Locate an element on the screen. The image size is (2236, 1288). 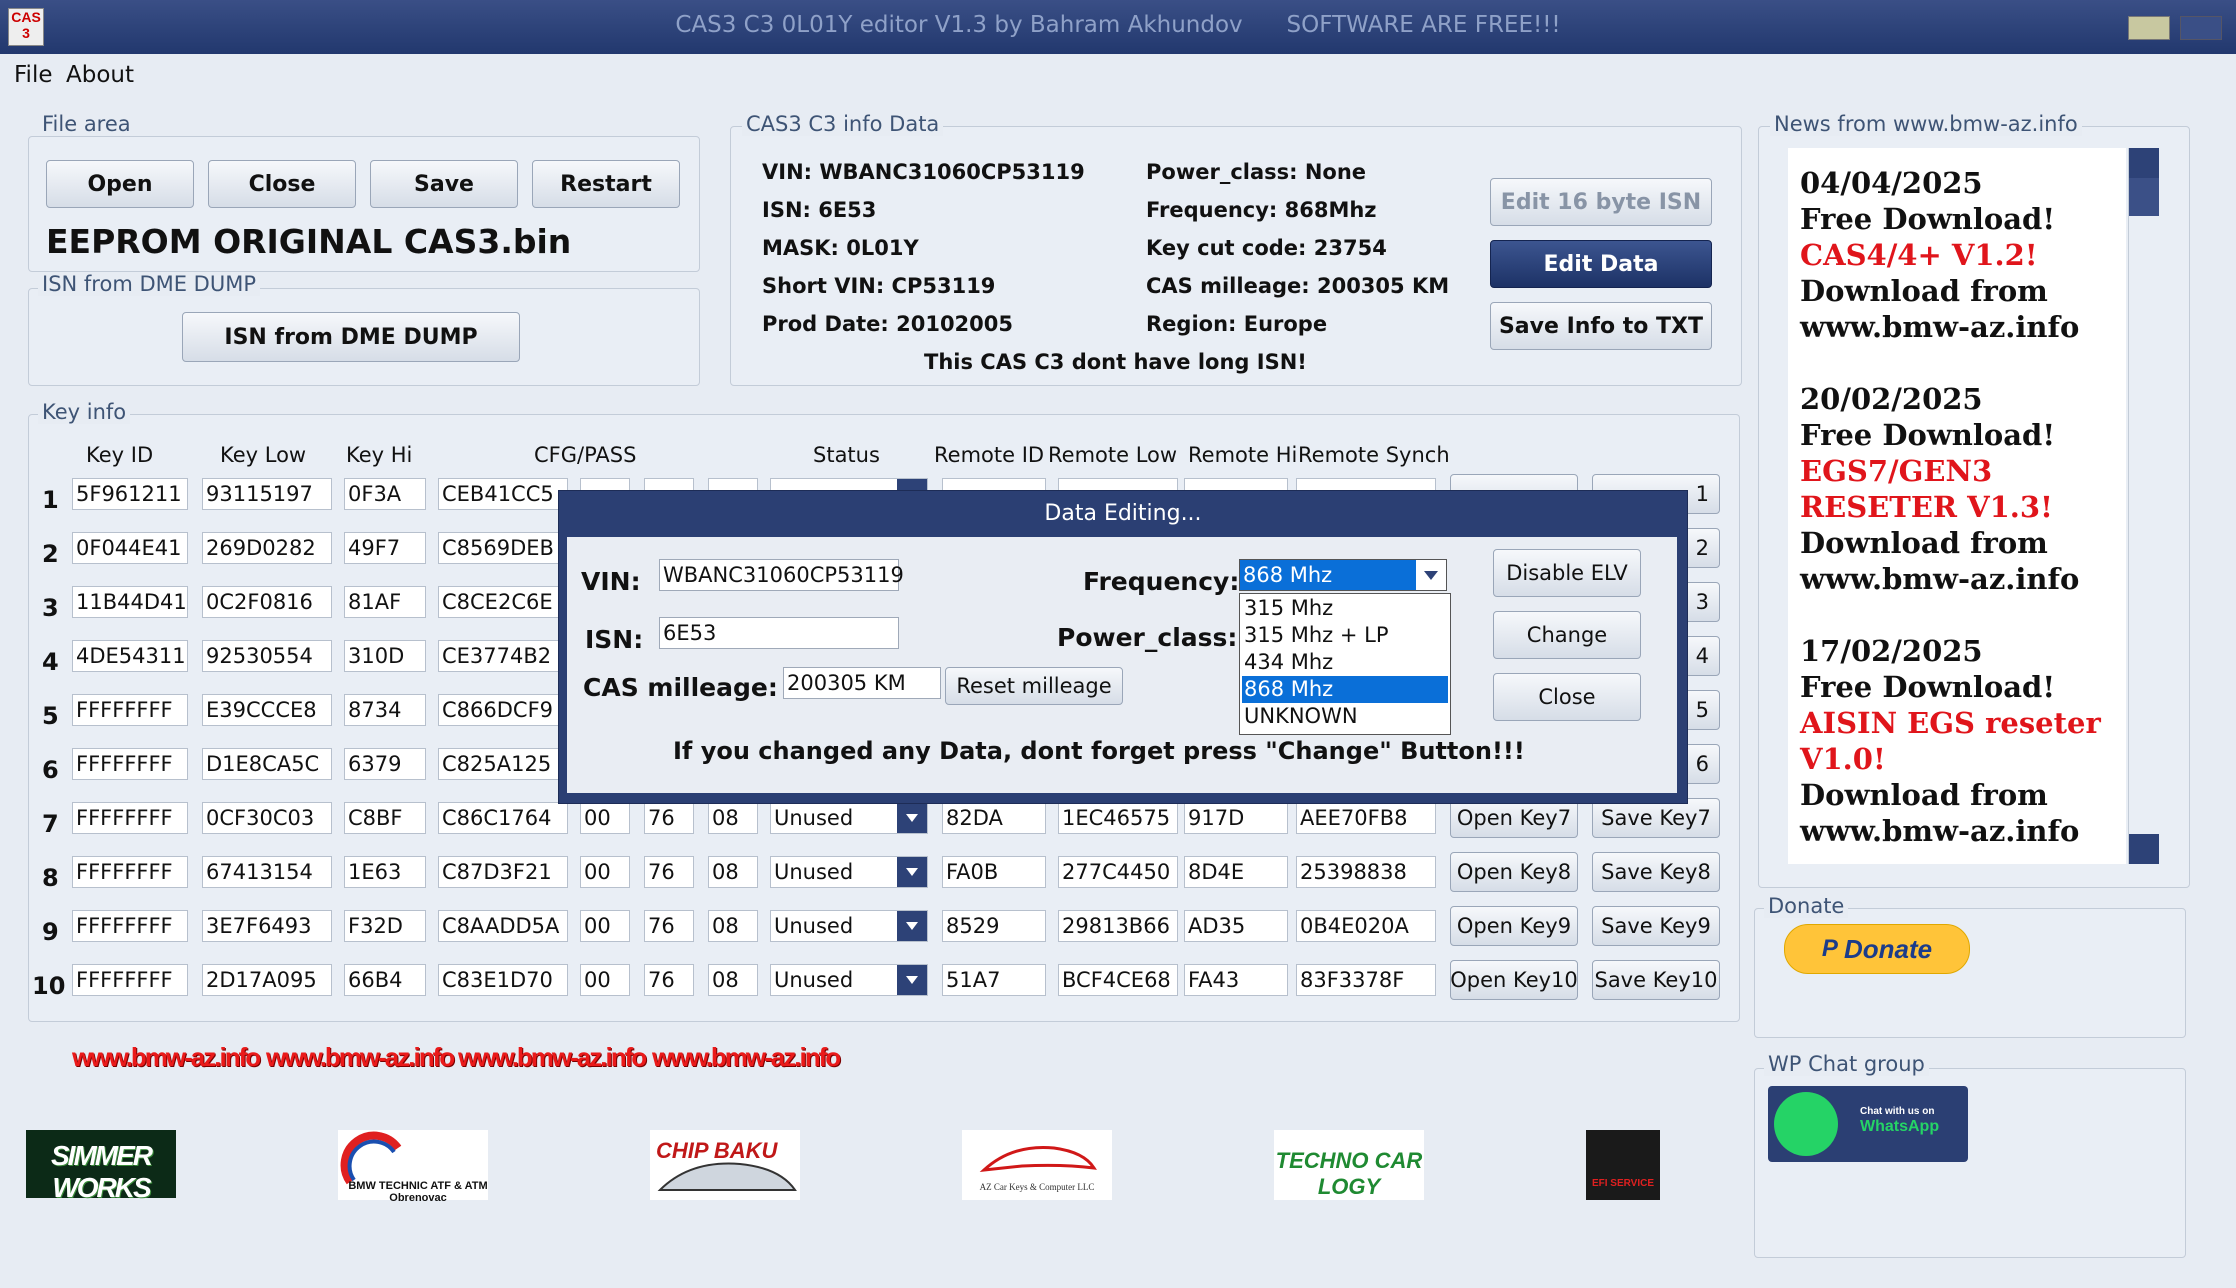
key-id-cell: 5F961211 is located at coordinates (130, 494).